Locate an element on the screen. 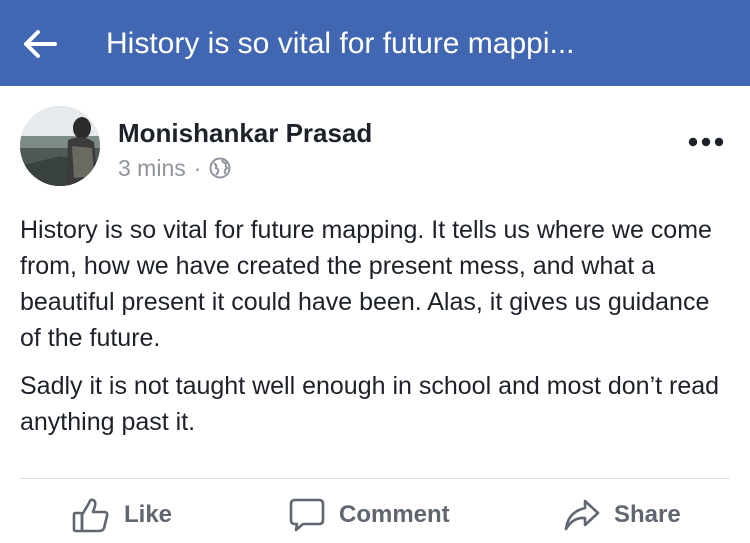 The image size is (750, 543). author-name: Monishankar Prasad is located at coordinates (245, 133).